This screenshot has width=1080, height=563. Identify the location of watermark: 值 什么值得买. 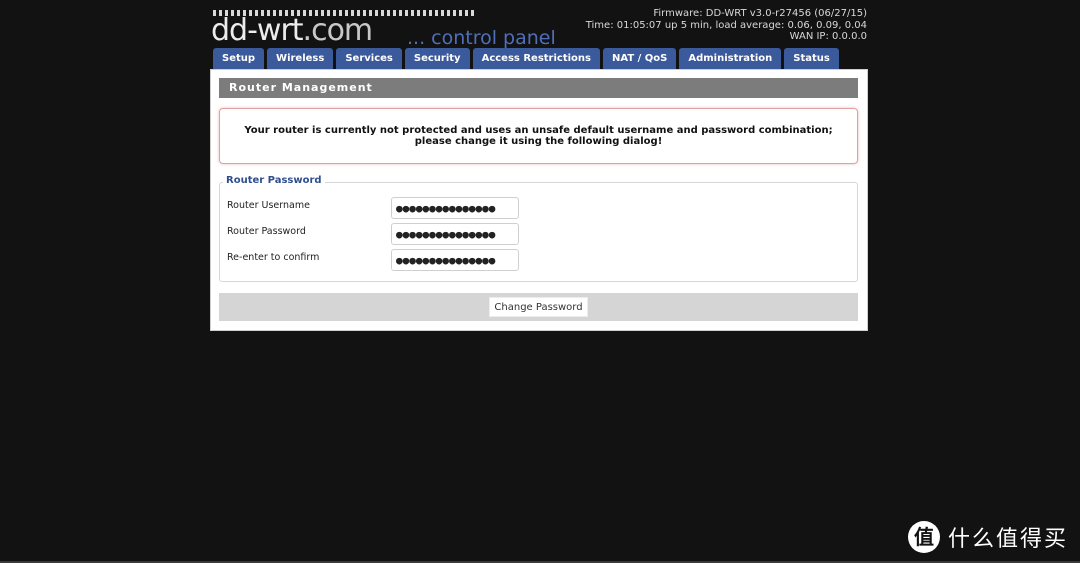
(987, 537).